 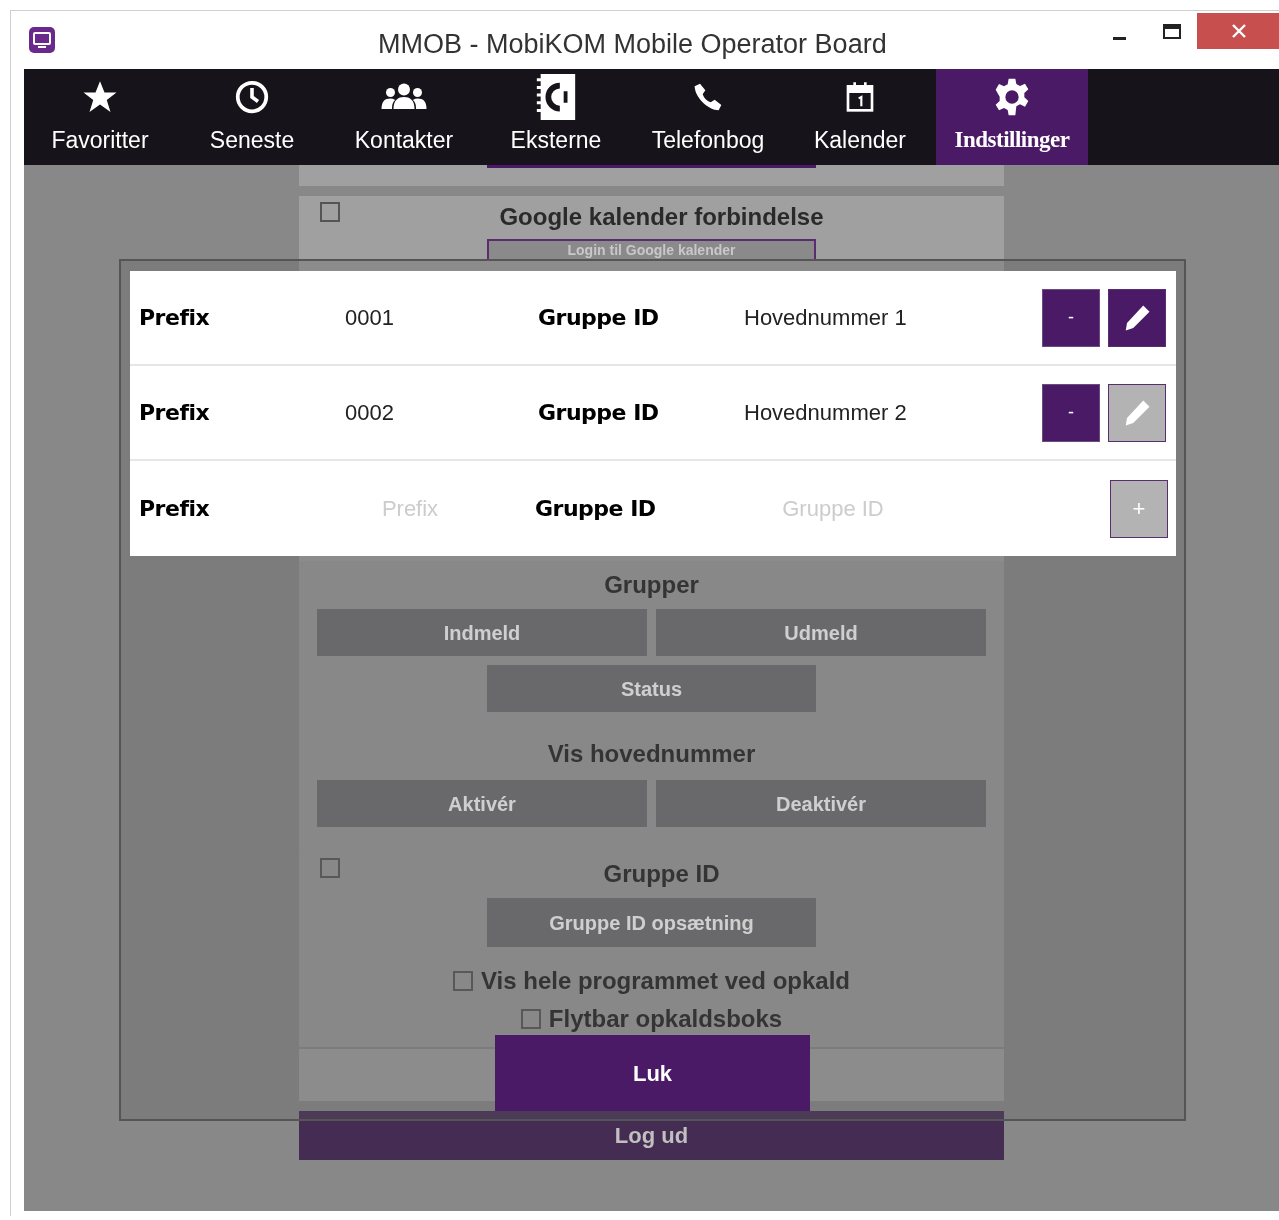 I want to click on clock-icon, so click(x=252, y=96).